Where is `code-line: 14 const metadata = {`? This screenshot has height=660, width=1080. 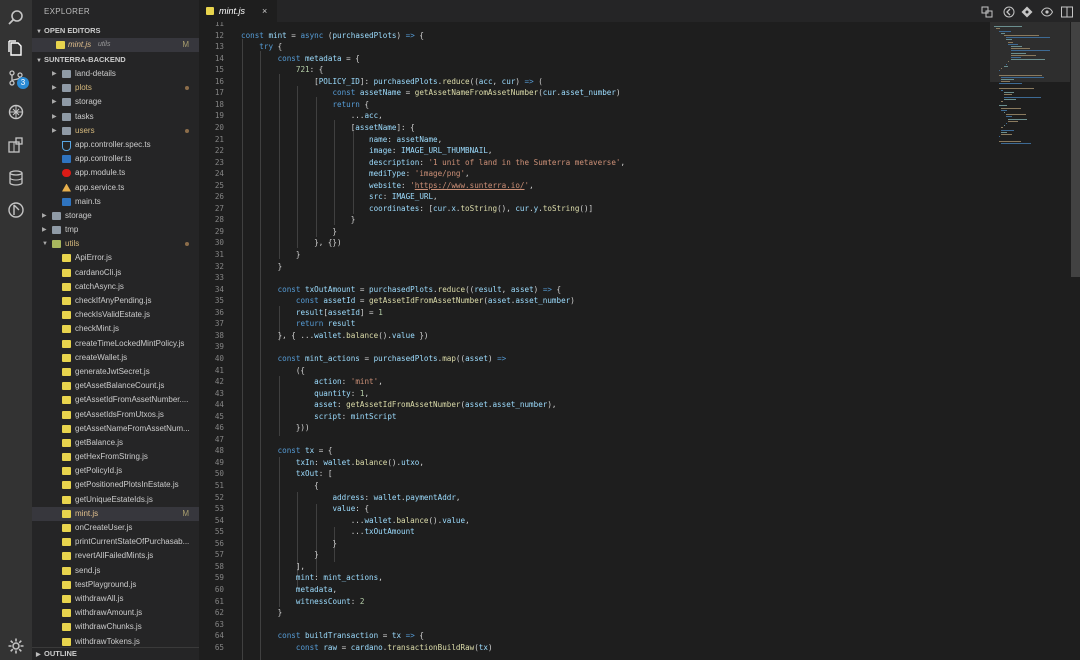 code-line: 14 const metadata = { is located at coordinates (589, 59).